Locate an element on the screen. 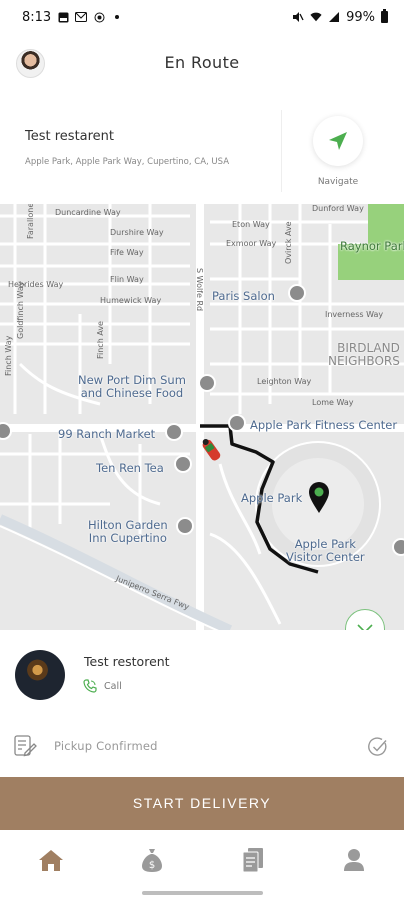 This screenshot has height=900, width=404. street-label: Lome Way is located at coordinates (333, 402).